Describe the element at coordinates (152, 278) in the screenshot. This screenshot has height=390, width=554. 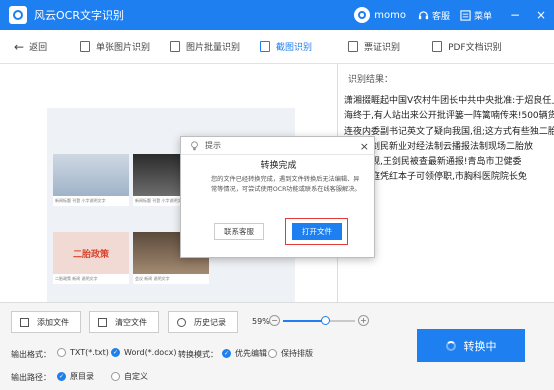
I see `thumb-caption: 会议 新闻 说明文字` at that location.